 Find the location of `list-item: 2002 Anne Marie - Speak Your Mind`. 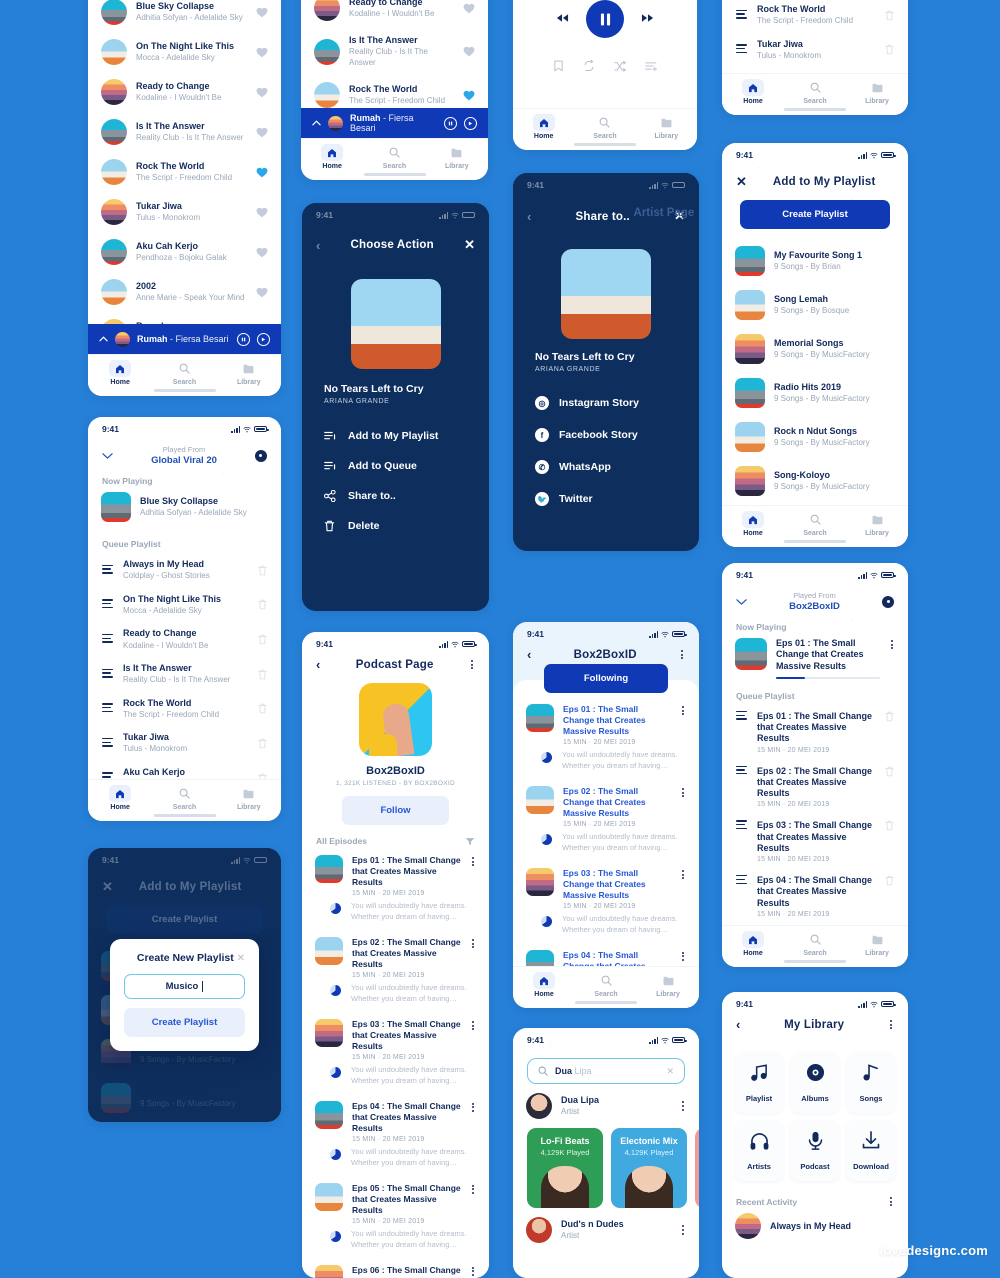

list-item: 2002 Anne Marie - Speak Your Mind is located at coordinates (184, 292).